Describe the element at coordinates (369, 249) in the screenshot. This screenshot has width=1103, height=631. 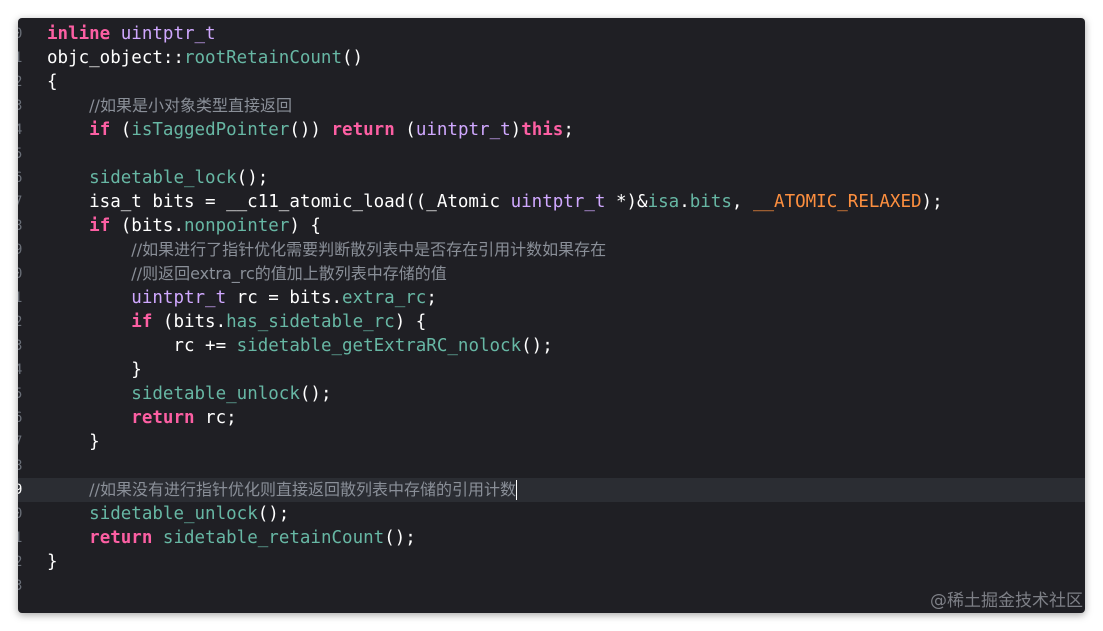
I see `code-token: //如果进行了指针优化需要判断散列表中是否存在引用计数如果存在` at that location.